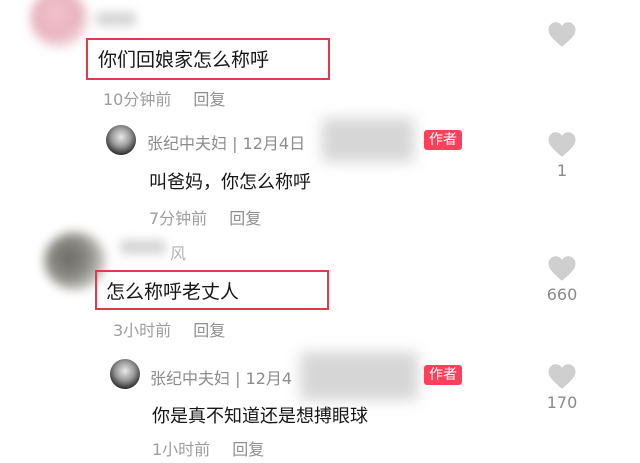 The width and height of the screenshot is (640, 463). I want to click on like-count: 1, so click(562, 170).